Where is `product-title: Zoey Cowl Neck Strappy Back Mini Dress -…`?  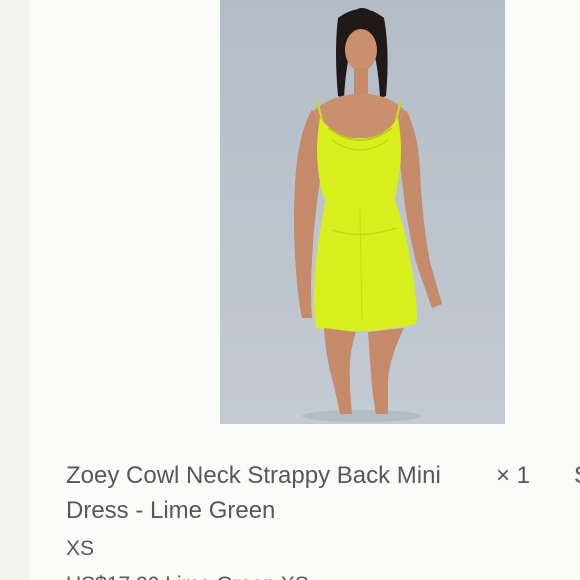 product-title: Zoey Cowl Neck Strappy Back Mini Dress -… is located at coordinates (256, 493).